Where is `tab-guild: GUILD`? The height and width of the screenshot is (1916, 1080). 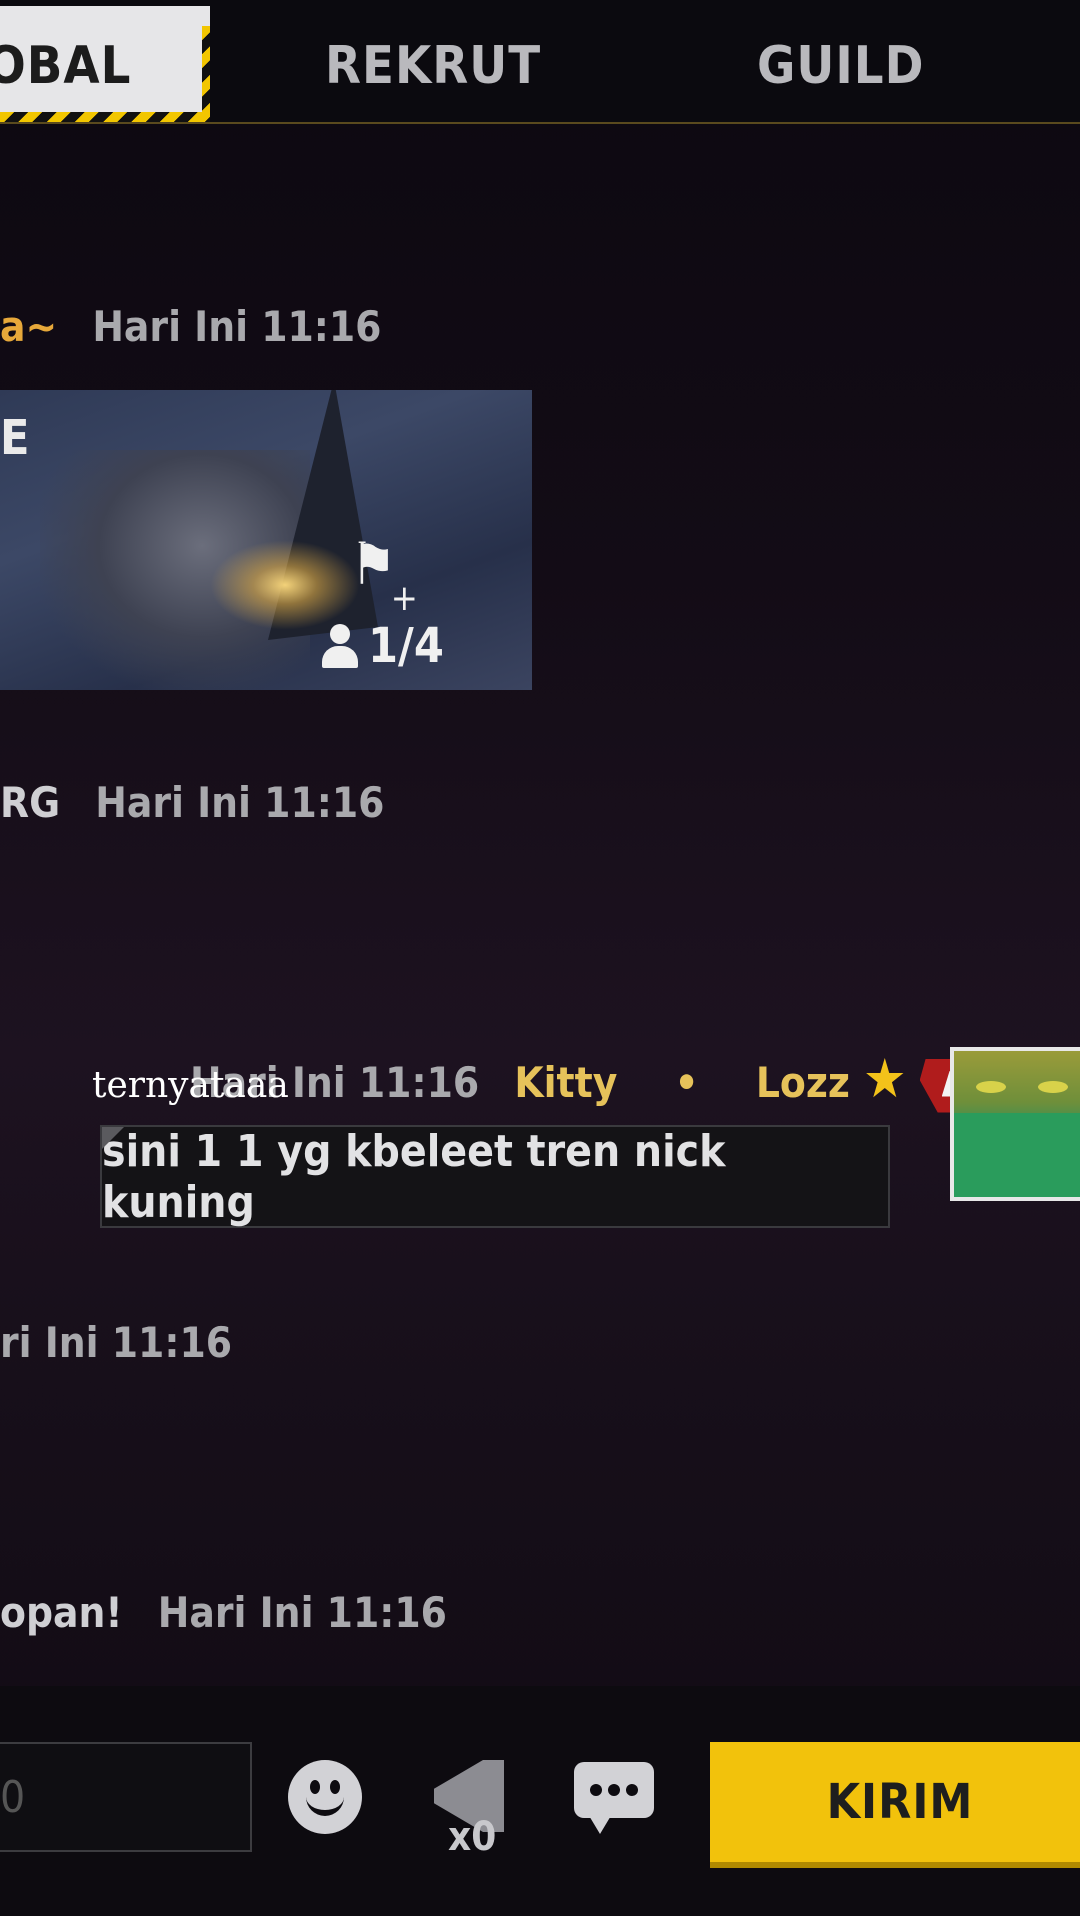
tab-guild: GUILD is located at coordinates (840, 66).